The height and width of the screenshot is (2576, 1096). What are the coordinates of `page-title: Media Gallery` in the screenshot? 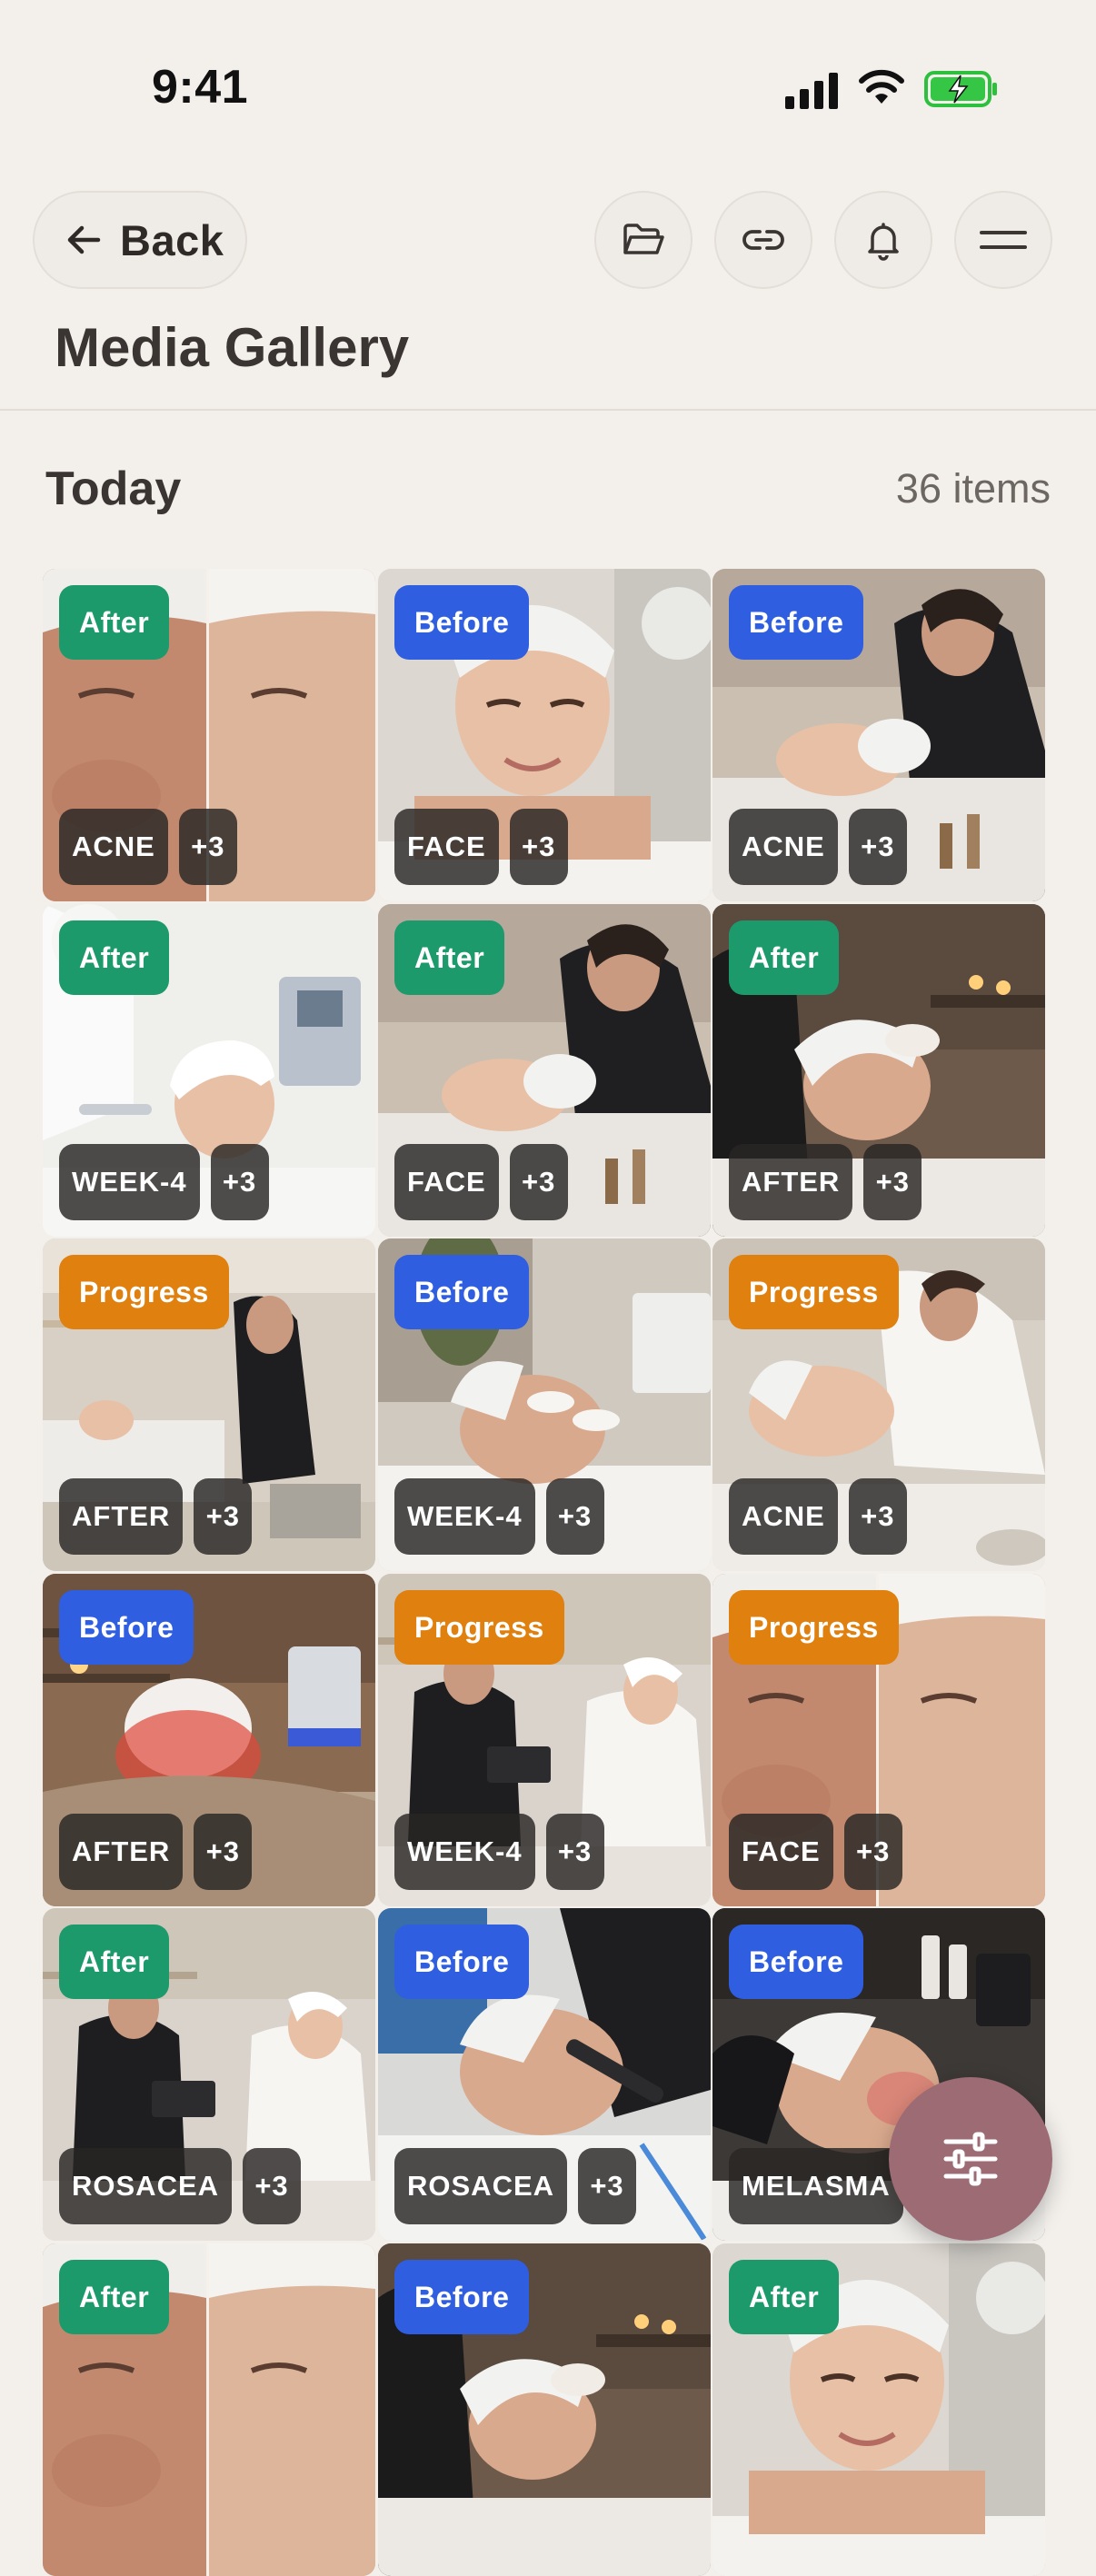 It's located at (232, 347).